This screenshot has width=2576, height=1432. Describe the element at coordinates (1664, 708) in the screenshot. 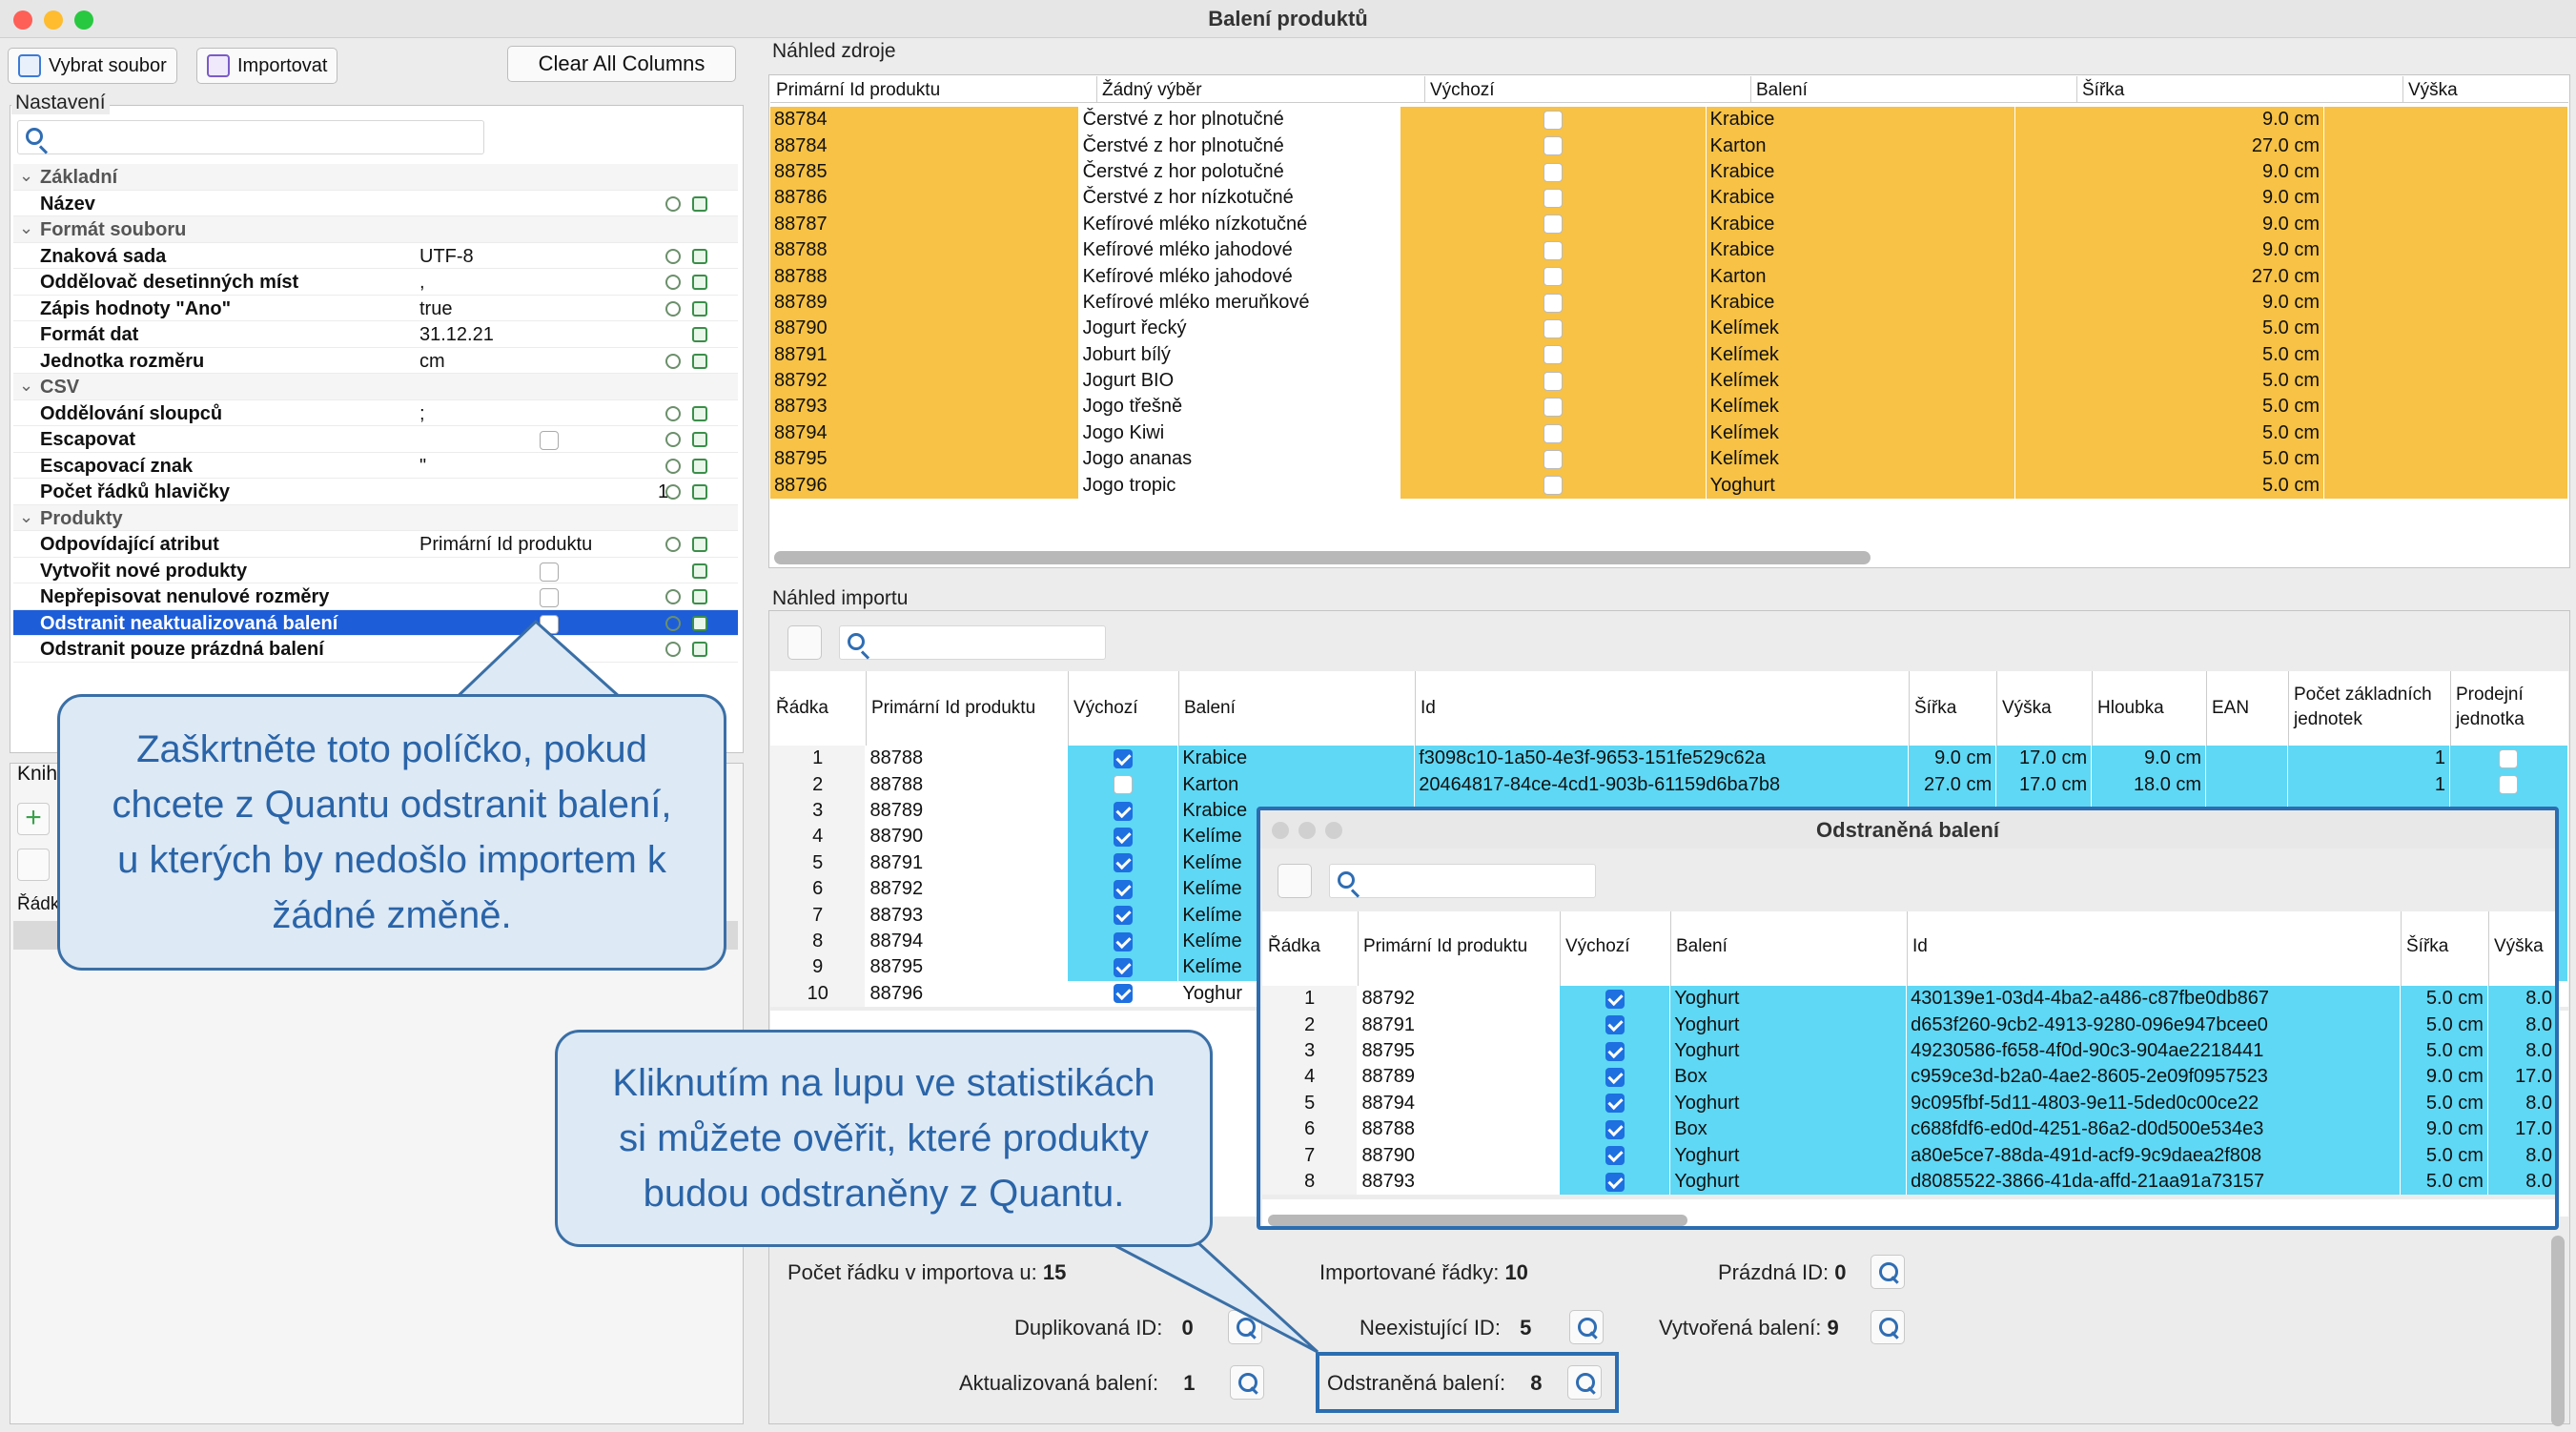

I see `column-header: Id` at that location.